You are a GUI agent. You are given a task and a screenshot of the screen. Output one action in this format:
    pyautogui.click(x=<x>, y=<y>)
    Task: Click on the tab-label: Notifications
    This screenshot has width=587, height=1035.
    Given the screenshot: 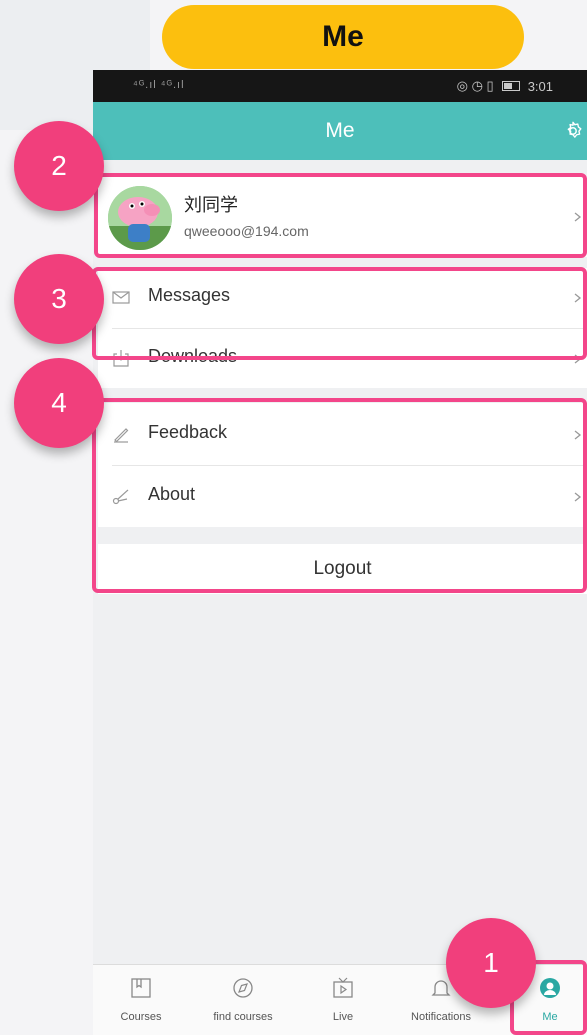 What is the action you would take?
    pyautogui.click(x=441, y=1017)
    